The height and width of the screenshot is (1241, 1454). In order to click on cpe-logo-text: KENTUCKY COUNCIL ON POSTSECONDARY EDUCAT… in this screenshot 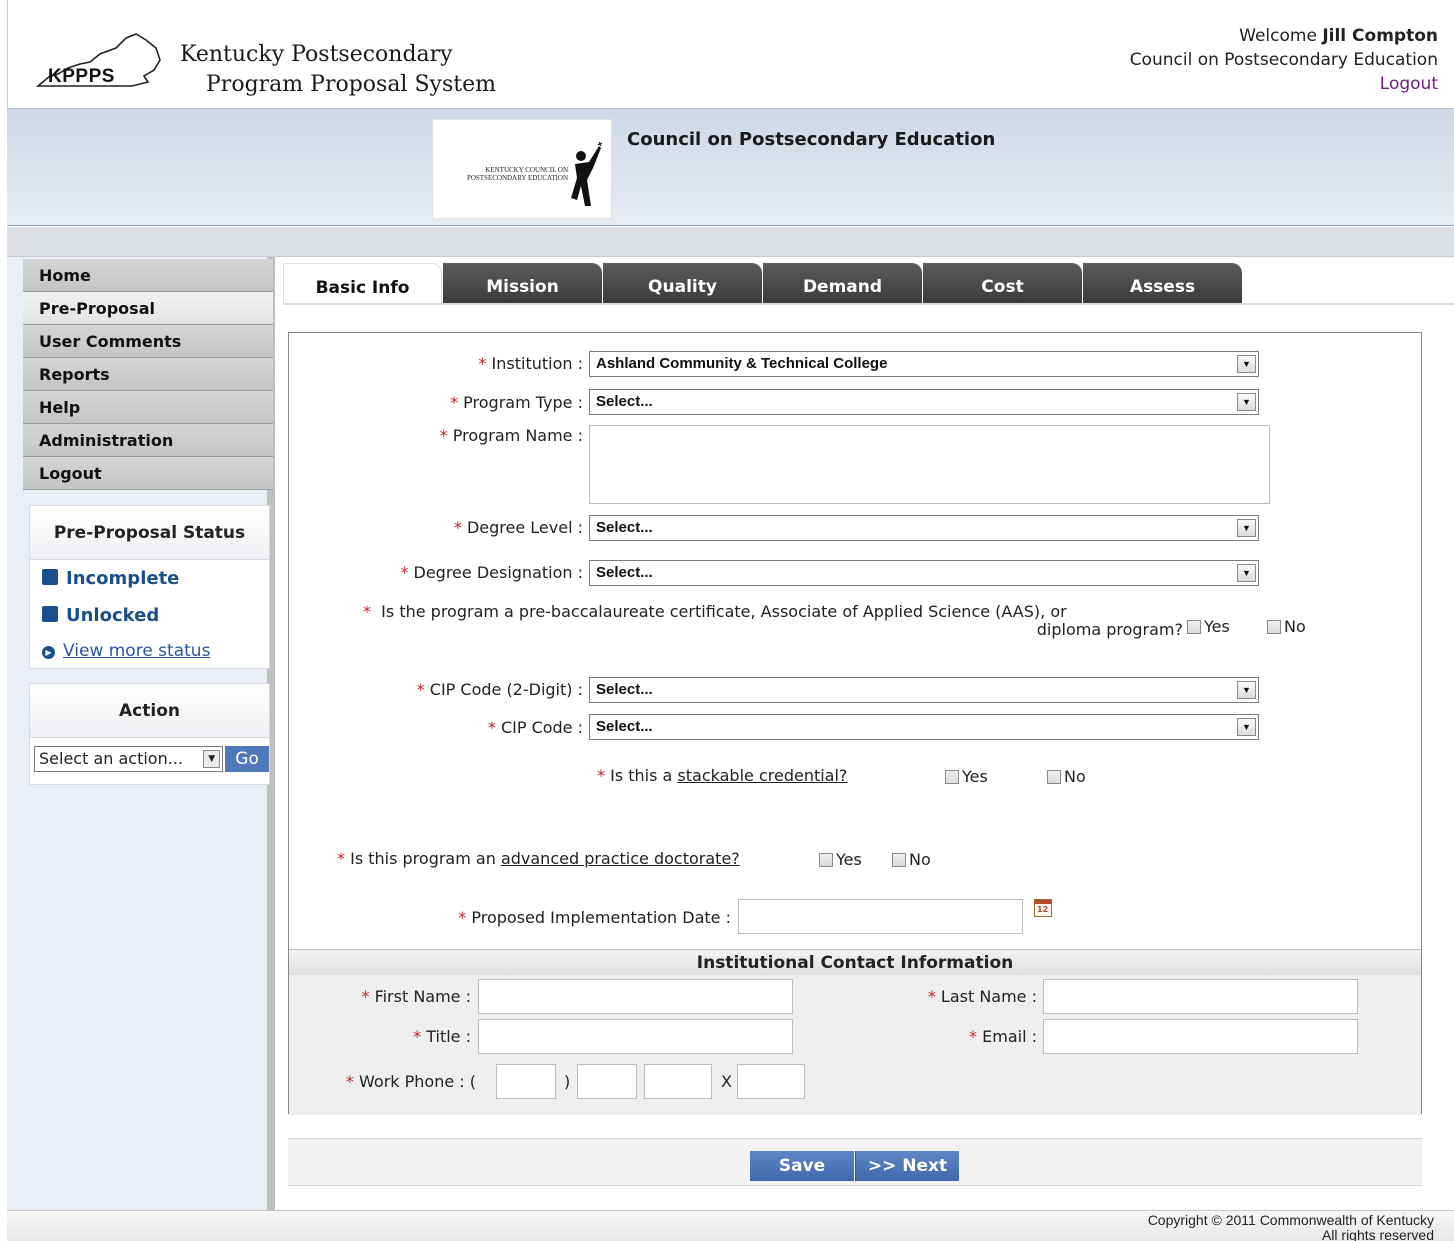, I will do `click(500, 174)`.